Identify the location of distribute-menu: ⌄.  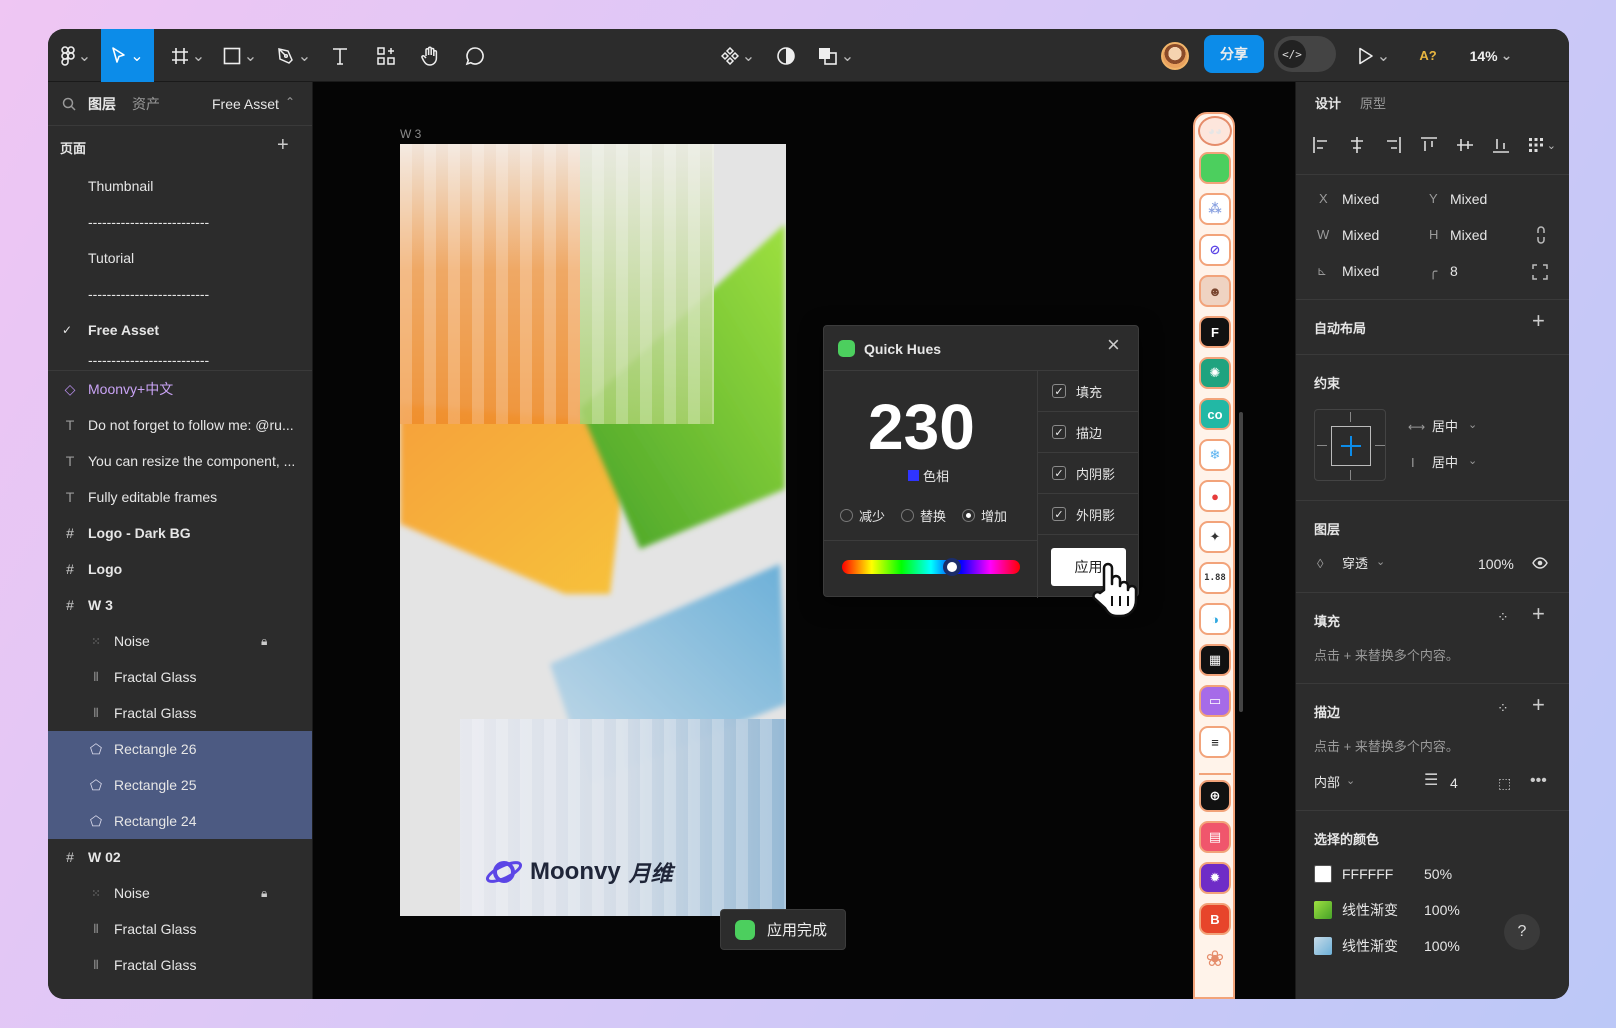
(1542, 145).